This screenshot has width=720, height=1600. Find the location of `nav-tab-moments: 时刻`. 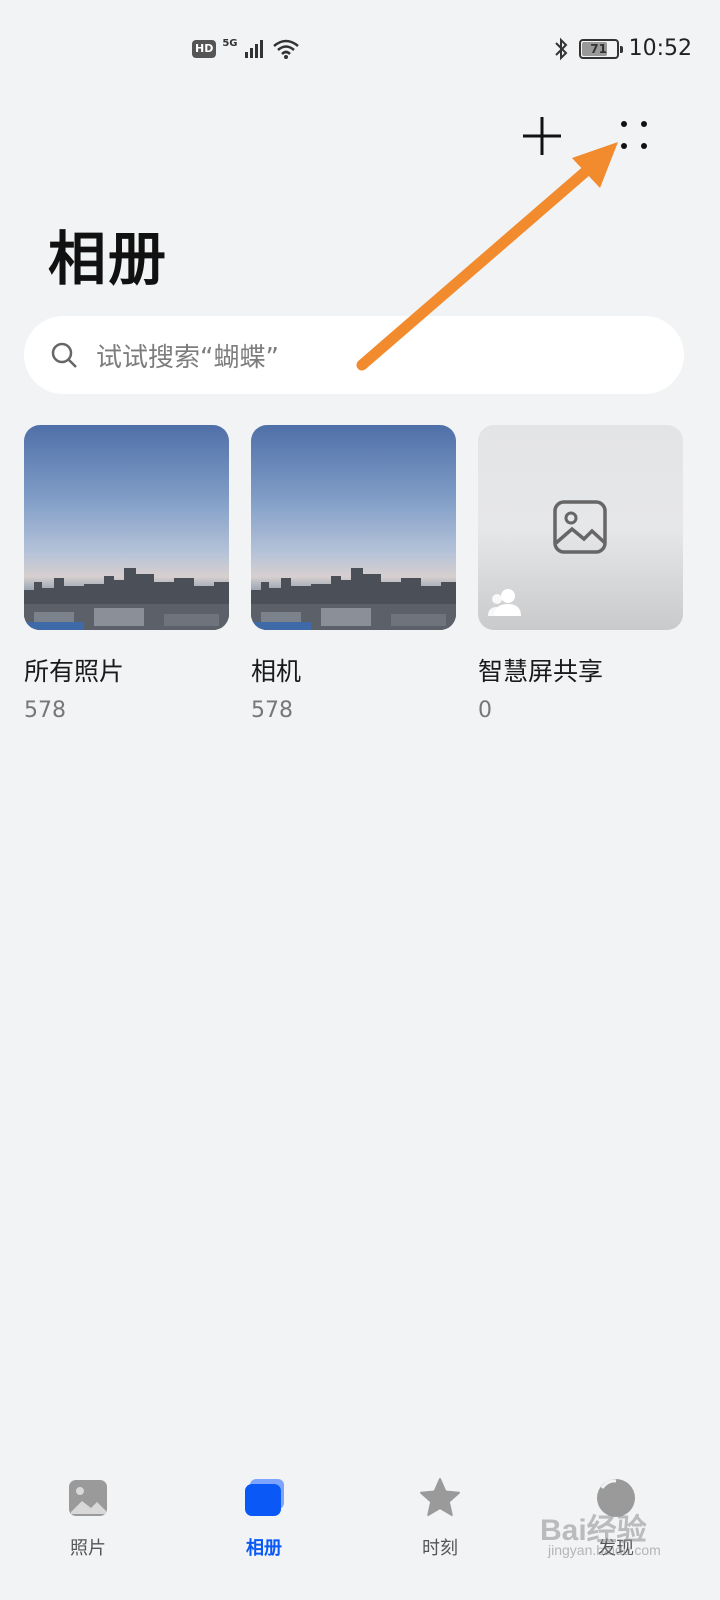

nav-tab-moments: 时刻 is located at coordinates (440, 1518).